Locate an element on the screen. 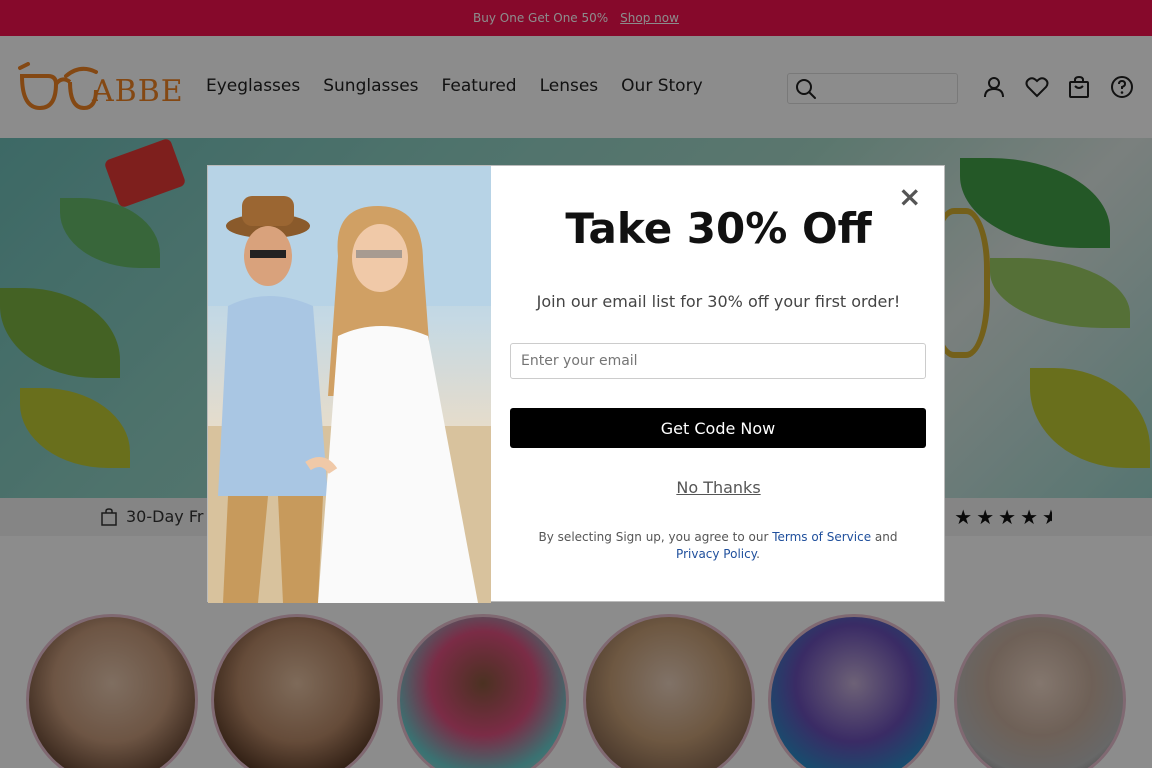 This screenshot has height=768, width=1152. legal-suffix: . is located at coordinates (758, 554).